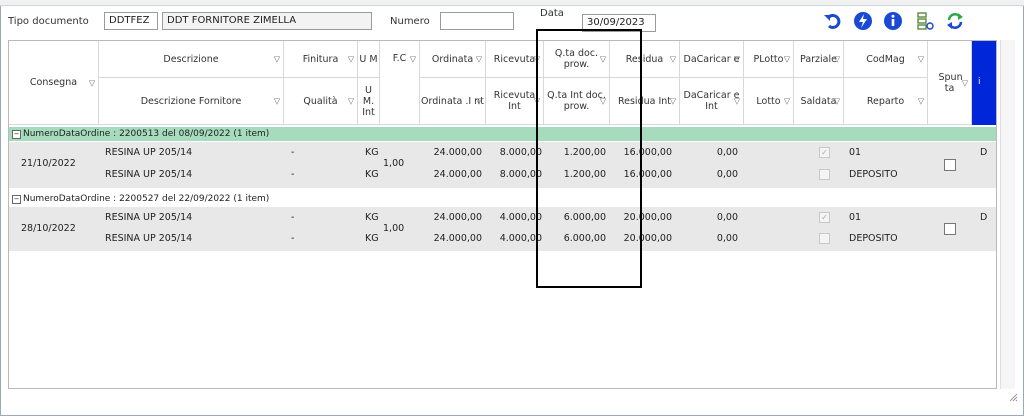 The width and height of the screenshot is (1024, 416). I want to click on cell-dacaricare-int: 0,00, so click(727, 174).